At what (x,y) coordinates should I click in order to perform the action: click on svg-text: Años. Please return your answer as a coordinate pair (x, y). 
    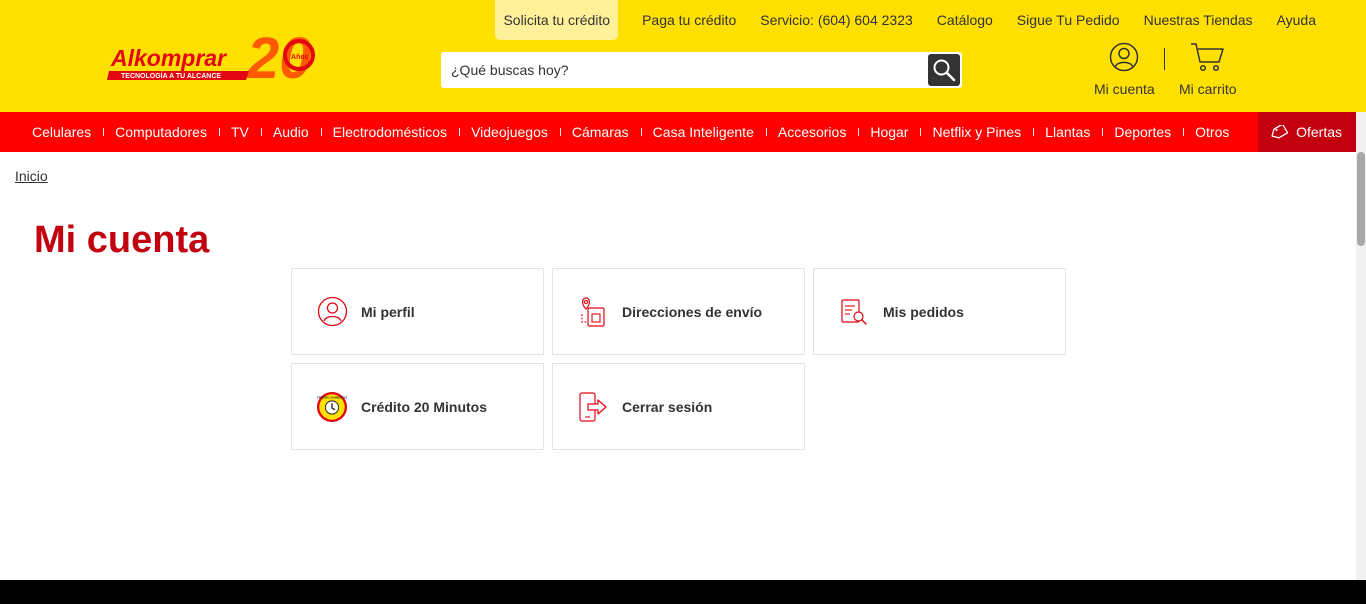
    Looking at the image, I should click on (300, 57).